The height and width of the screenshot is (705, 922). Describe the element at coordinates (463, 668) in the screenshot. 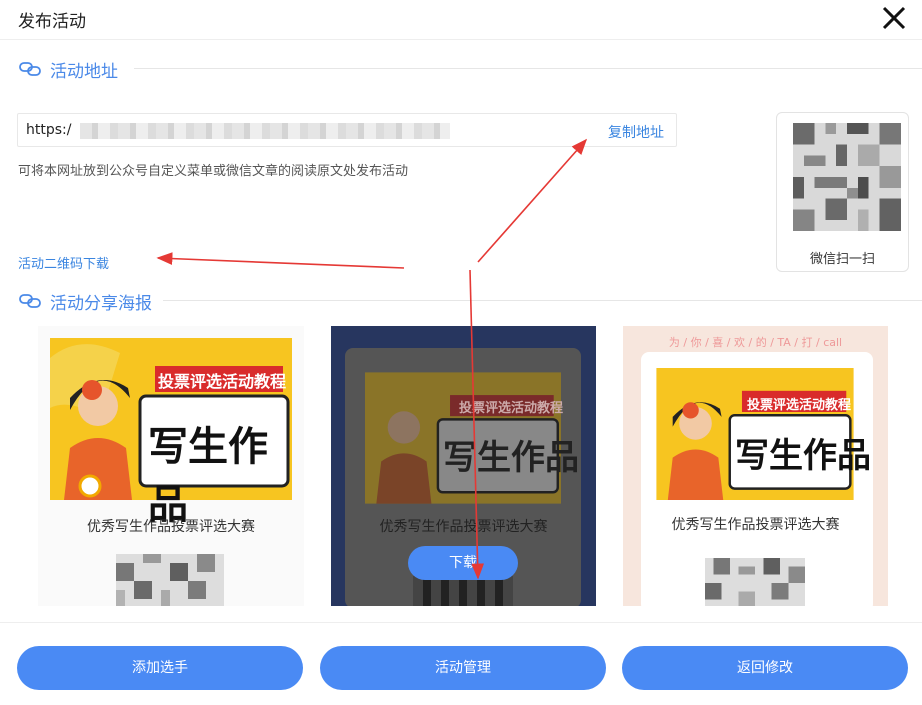

I see `activity-manage-button: 活动管理` at that location.